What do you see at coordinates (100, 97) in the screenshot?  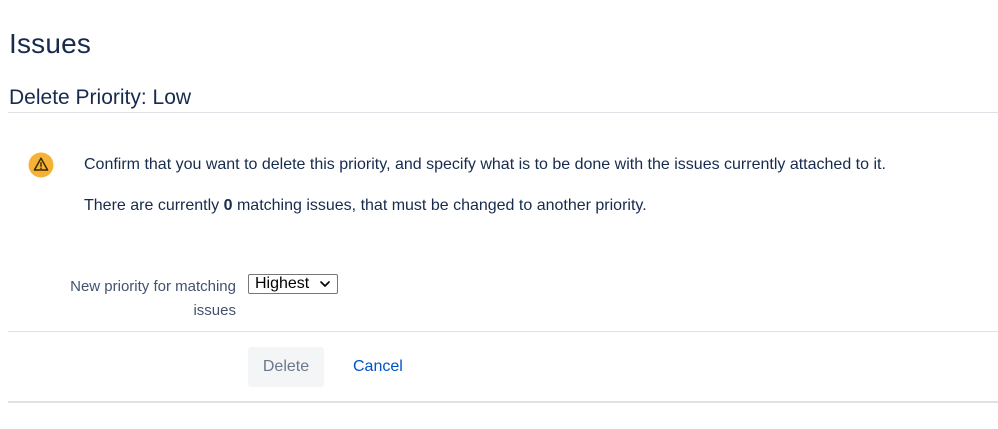 I see `section-title: Delete Priority: Low` at bounding box center [100, 97].